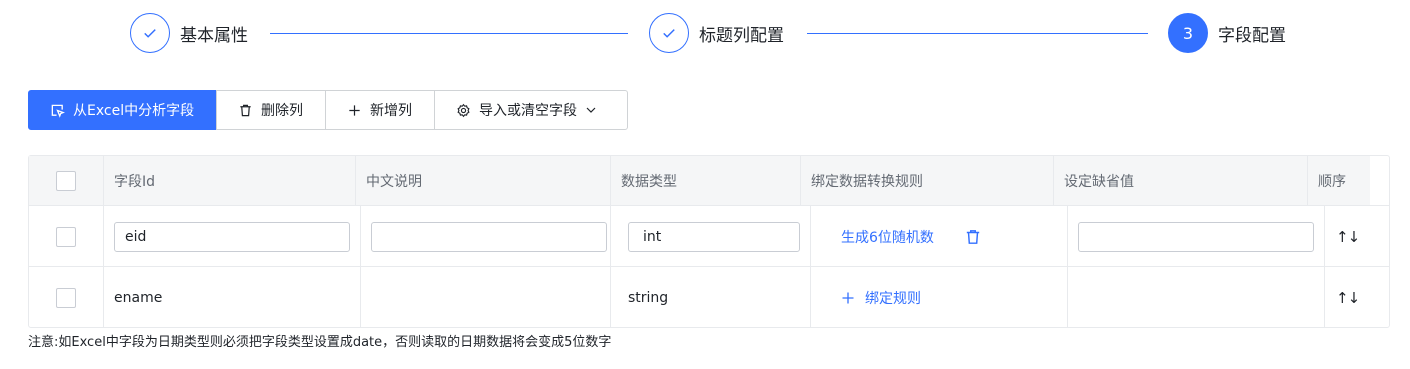 The height and width of the screenshot is (369, 1410). Describe the element at coordinates (1181, 181) in the screenshot. I see `header-default-value: 设定缺省值` at that location.